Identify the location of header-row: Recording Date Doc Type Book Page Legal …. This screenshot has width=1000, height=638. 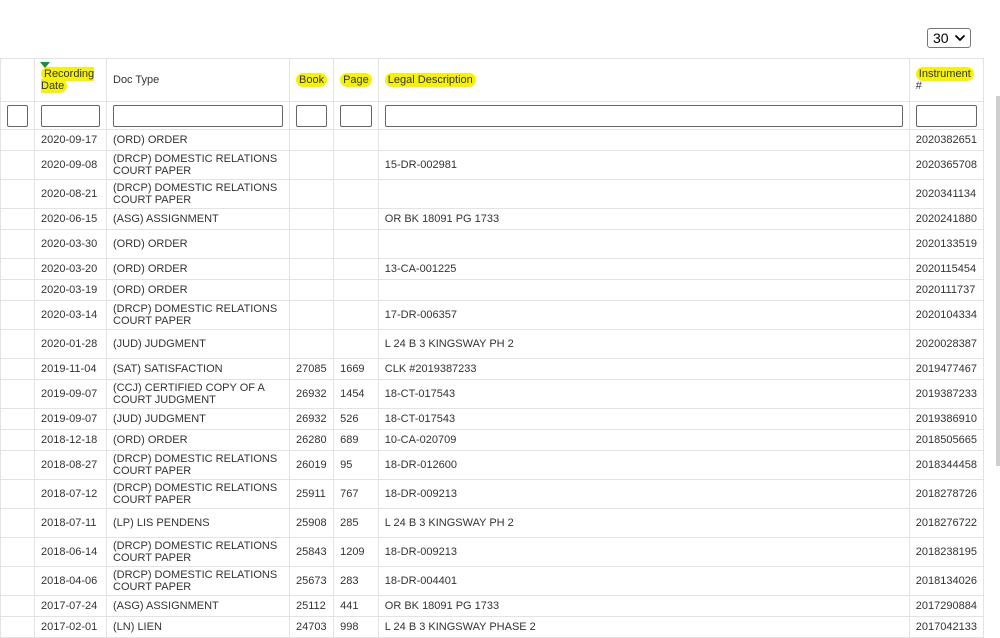
(492, 80).